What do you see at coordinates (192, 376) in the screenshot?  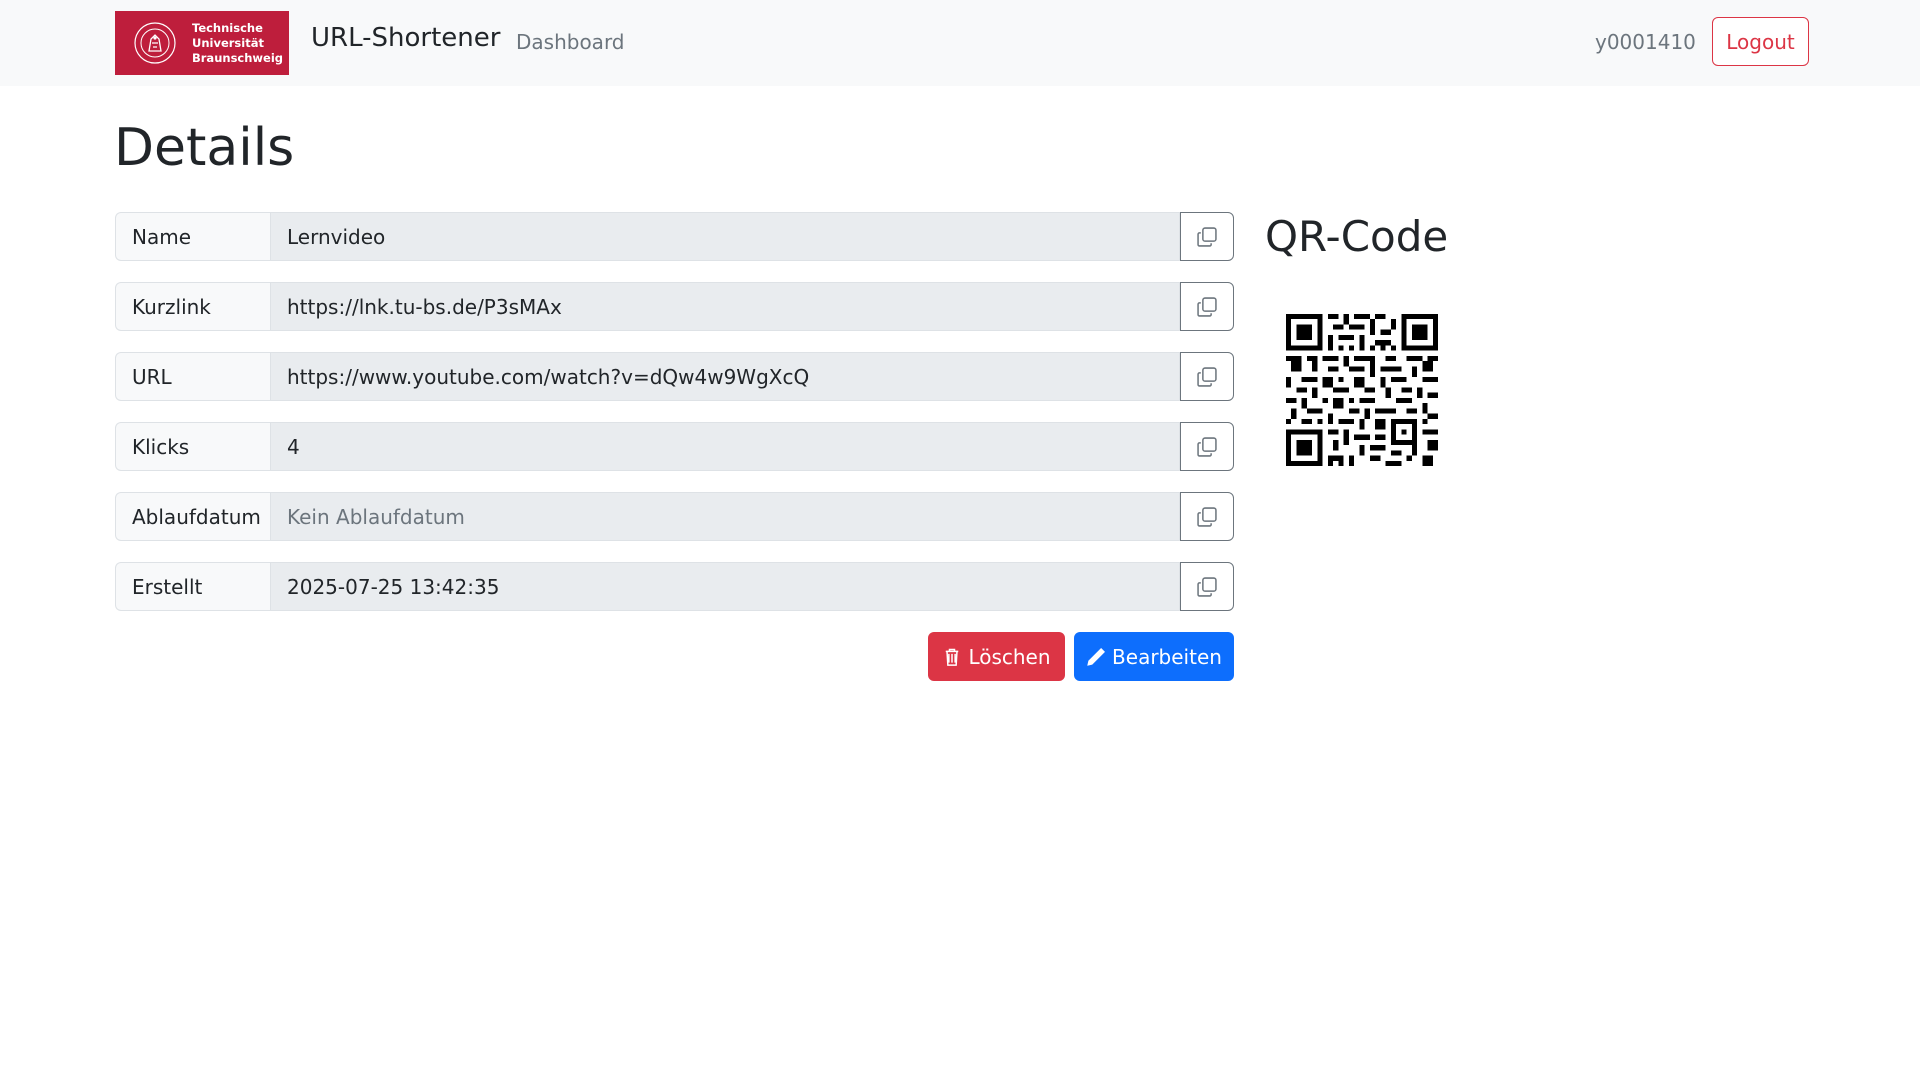 I see `row-label: URL` at bounding box center [192, 376].